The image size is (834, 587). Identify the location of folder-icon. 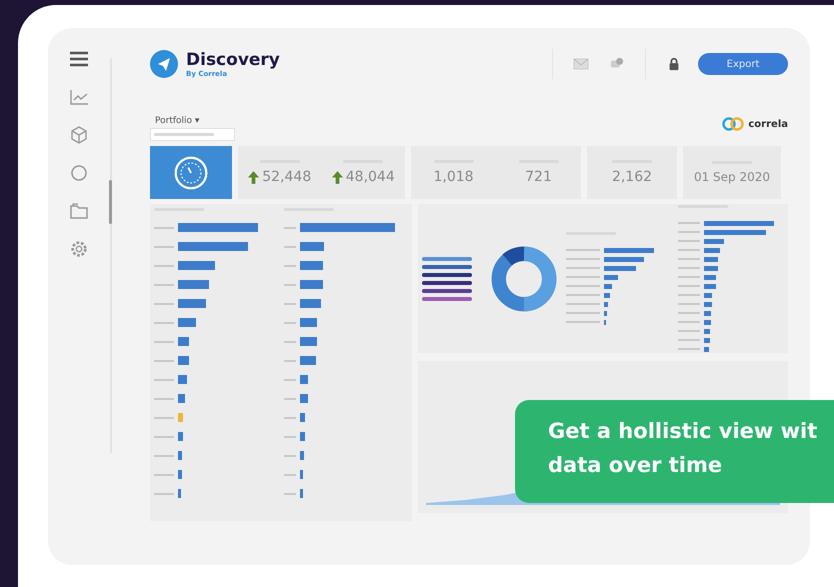
(79, 211).